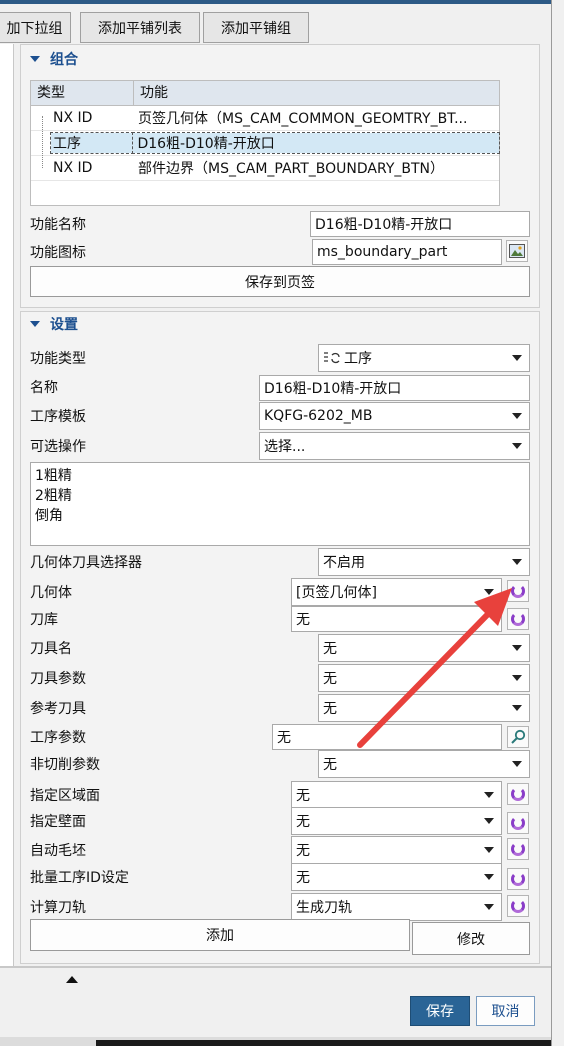 This screenshot has height=1046, width=564. What do you see at coordinates (58, 253) in the screenshot?
I see `function-icon-label: 功能图标` at bounding box center [58, 253].